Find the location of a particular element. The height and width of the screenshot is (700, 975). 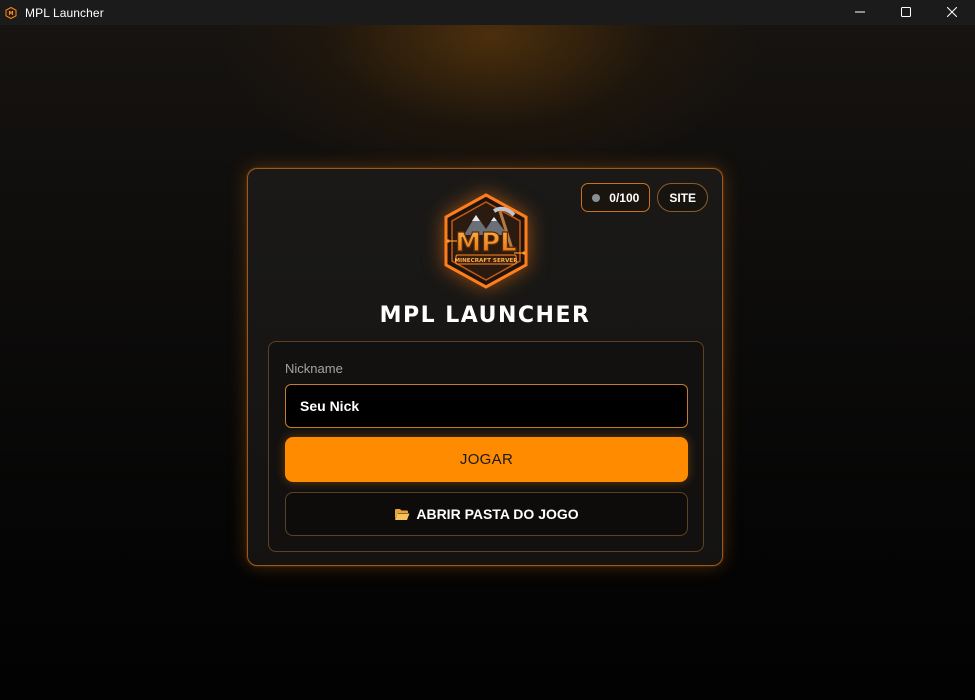

open-game-folder-button: ABRIR PASTA DO JOGO is located at coordinates (486, 514).